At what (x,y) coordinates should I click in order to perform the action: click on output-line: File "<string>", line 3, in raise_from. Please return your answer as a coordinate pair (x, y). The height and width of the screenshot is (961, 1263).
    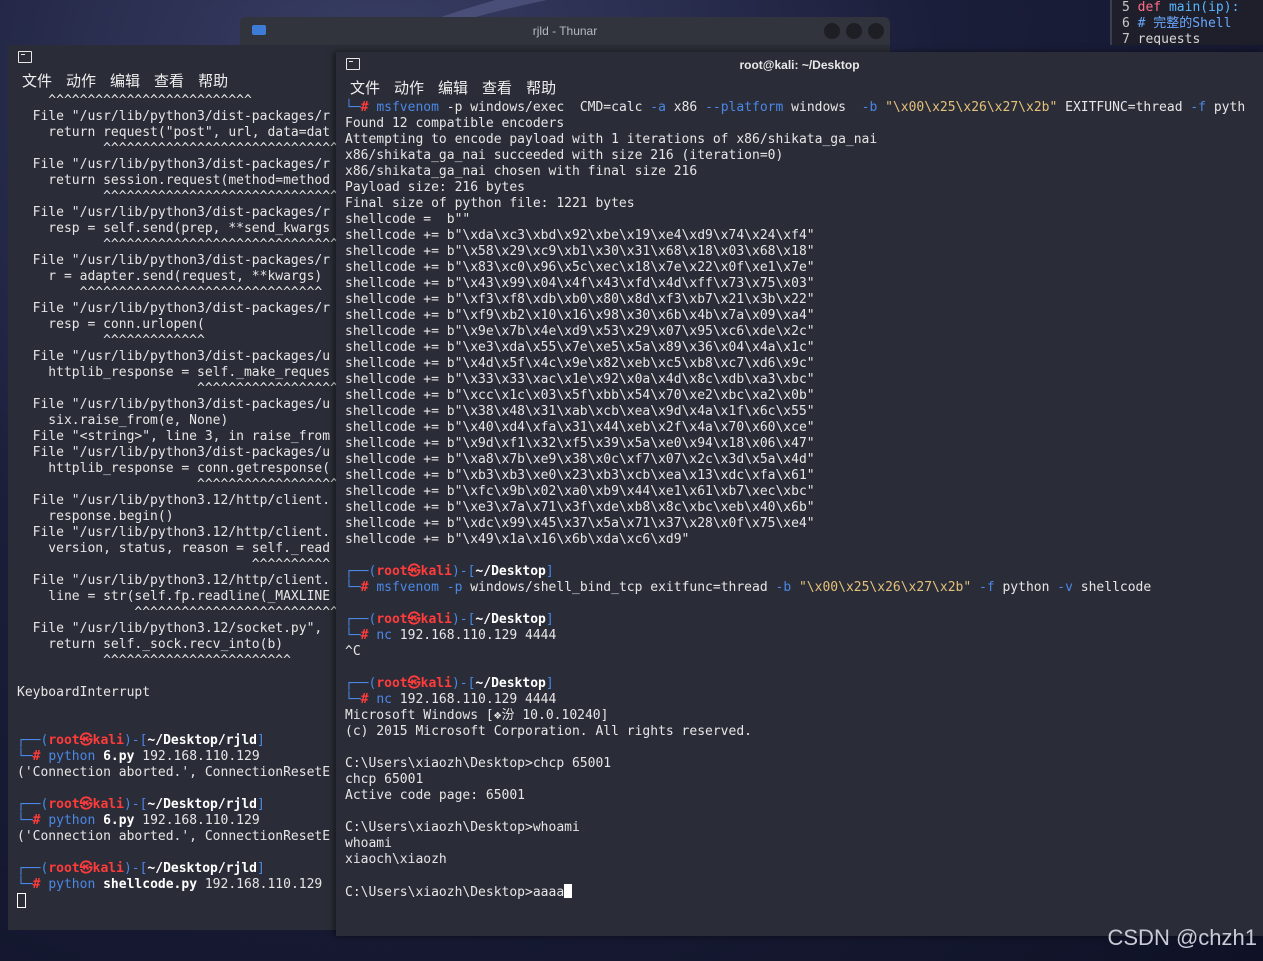
    Looking at the image, I should click on (174, 436).